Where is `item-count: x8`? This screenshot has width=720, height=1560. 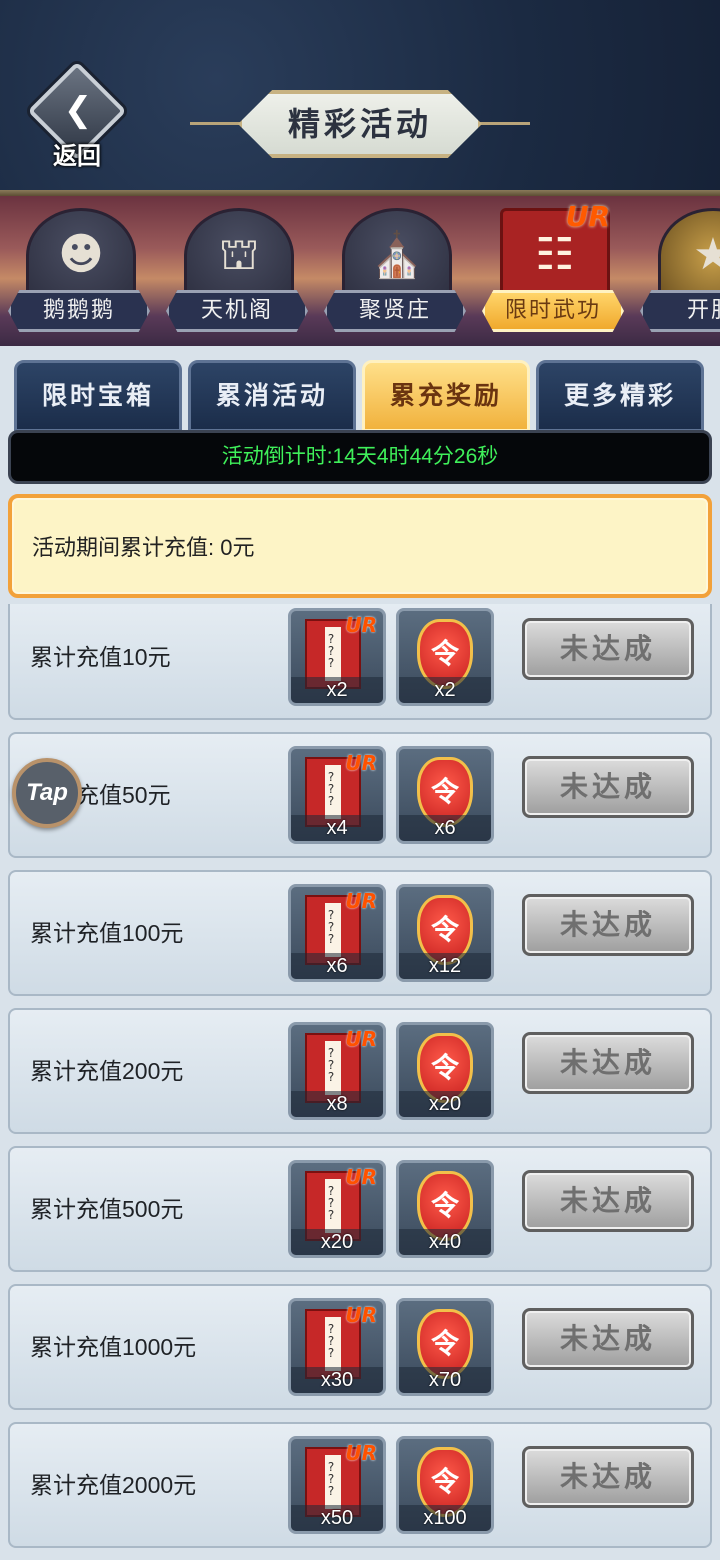
item-count: x8 is located at coordinates (337, 1104).